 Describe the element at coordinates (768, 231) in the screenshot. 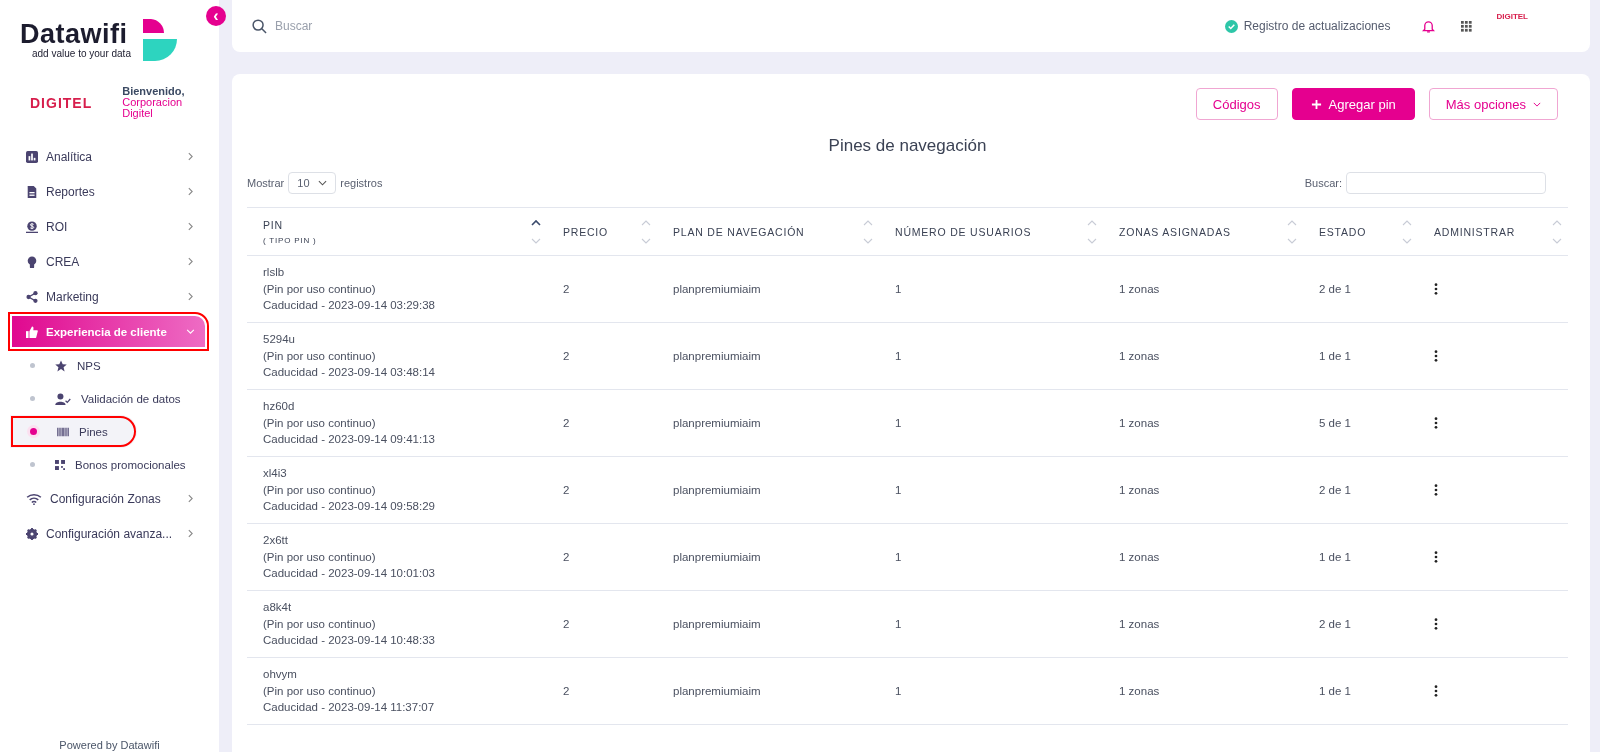

I see `column-header: PLAN DE NAVEGACIÓN` at that location.